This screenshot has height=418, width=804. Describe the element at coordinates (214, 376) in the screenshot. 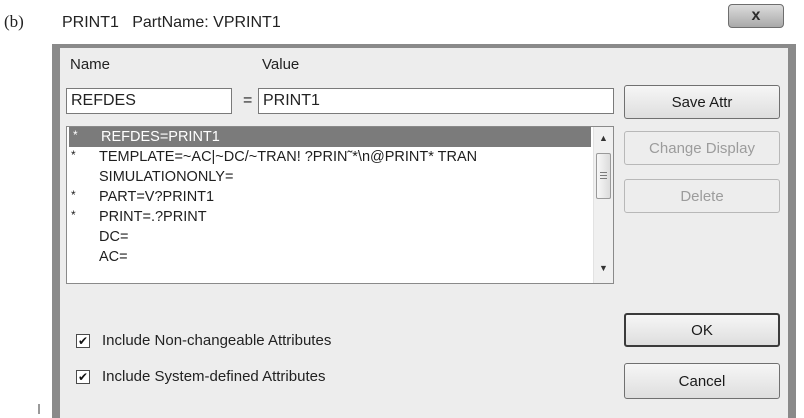

I see `include-system-defined-label: Include System-defined Attributes` at that location.